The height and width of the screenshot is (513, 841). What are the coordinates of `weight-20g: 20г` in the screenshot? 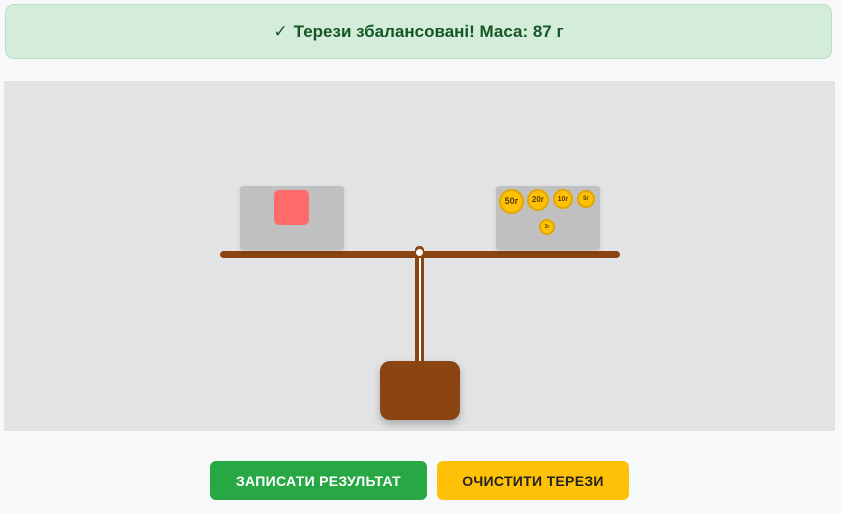 It's located at (538, 200).